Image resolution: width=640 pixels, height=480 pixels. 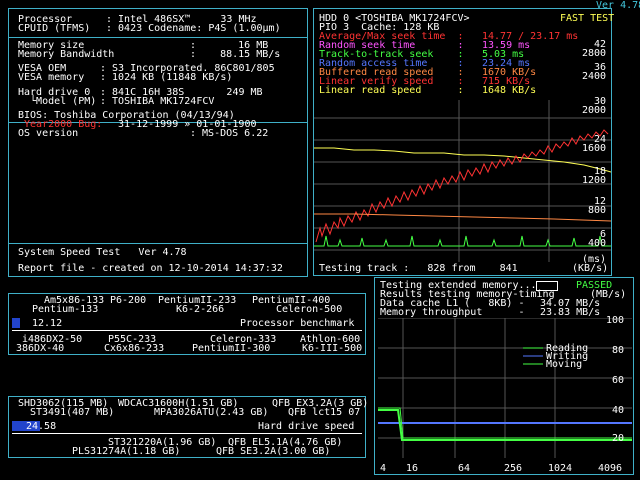 What do you see at coordinates (66, 54) in the screenshot?
I see `memory-bandwidth-label: Memory Bandwidth` at bounding box center [66, 54].